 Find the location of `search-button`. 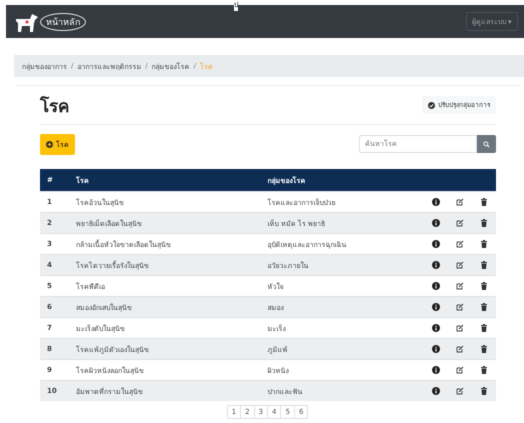

search-button is located at coordinates (486, 144).